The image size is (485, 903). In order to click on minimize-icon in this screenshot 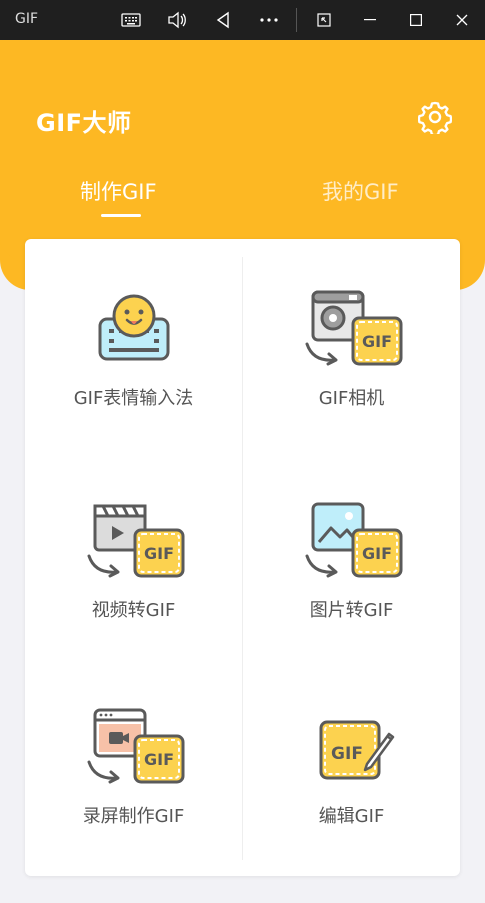, I will do `click(370, 20)`.